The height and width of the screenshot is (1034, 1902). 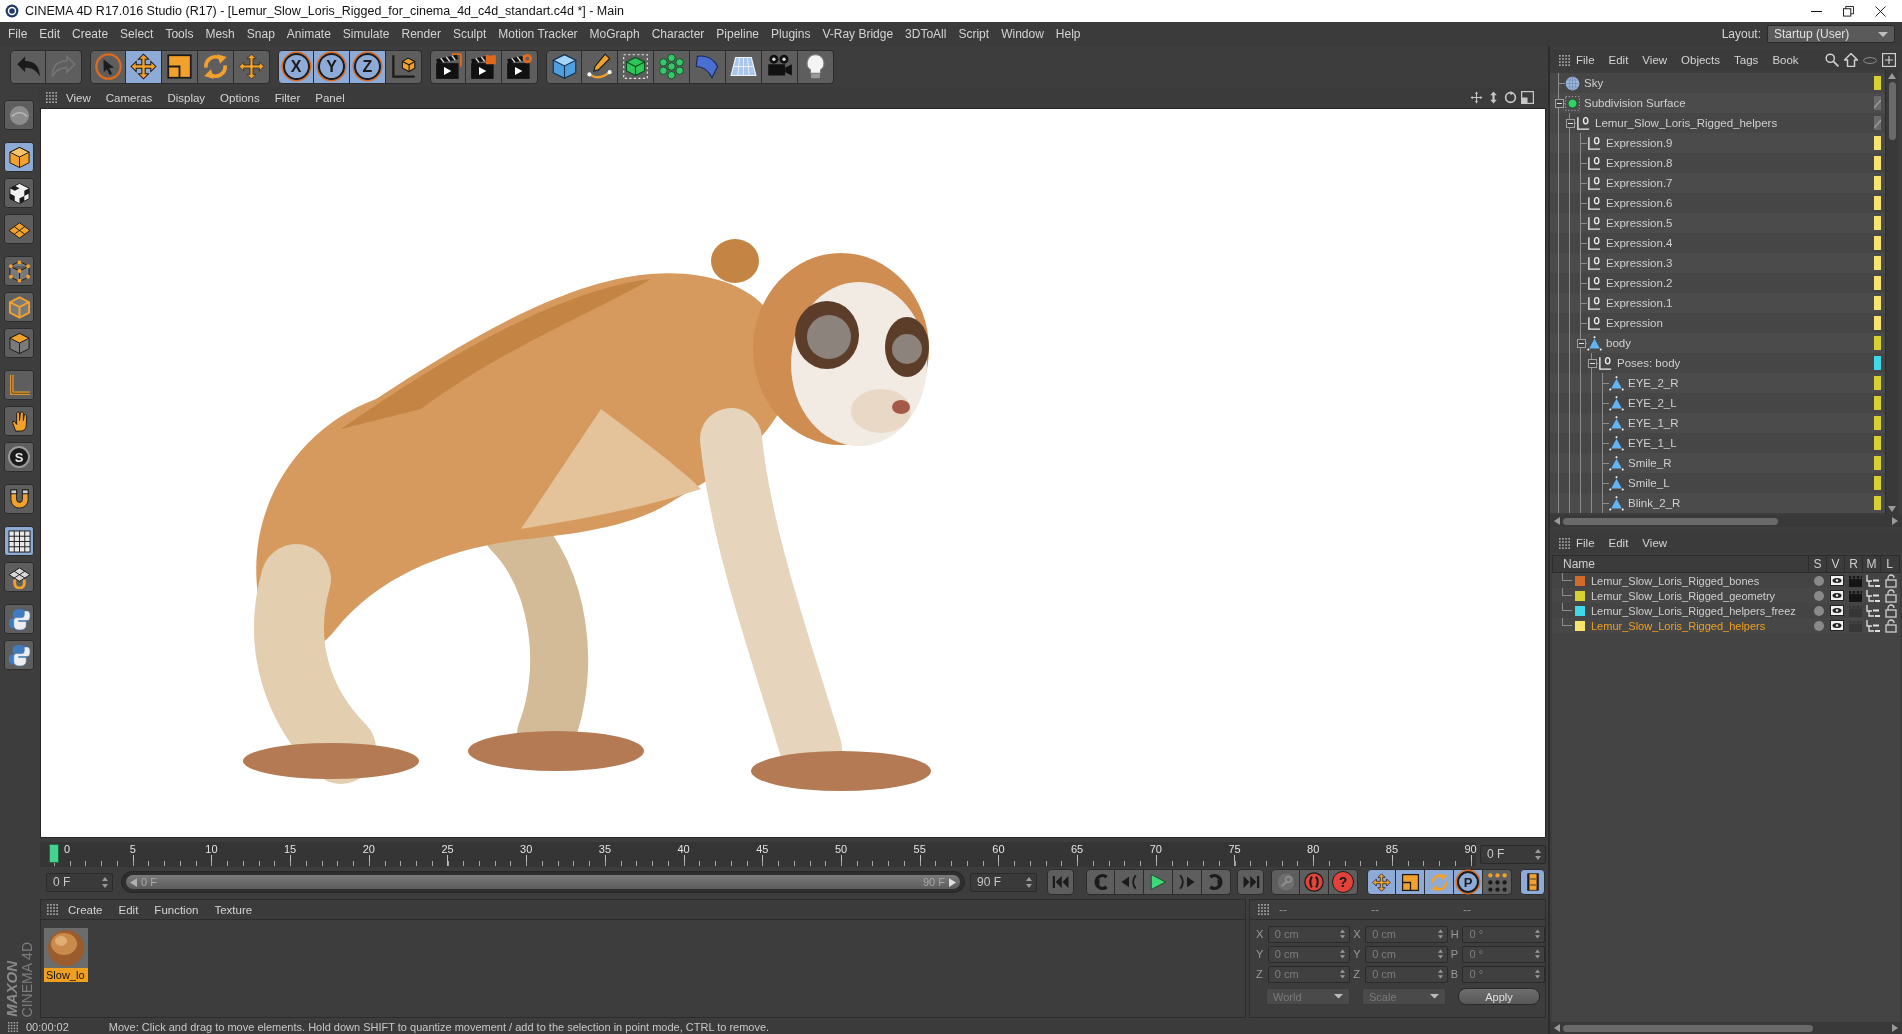 What do you see at coordinates (1410, 882) in the screenshot?
I see `scale-mode-button` at bounding box center [1410, 882].